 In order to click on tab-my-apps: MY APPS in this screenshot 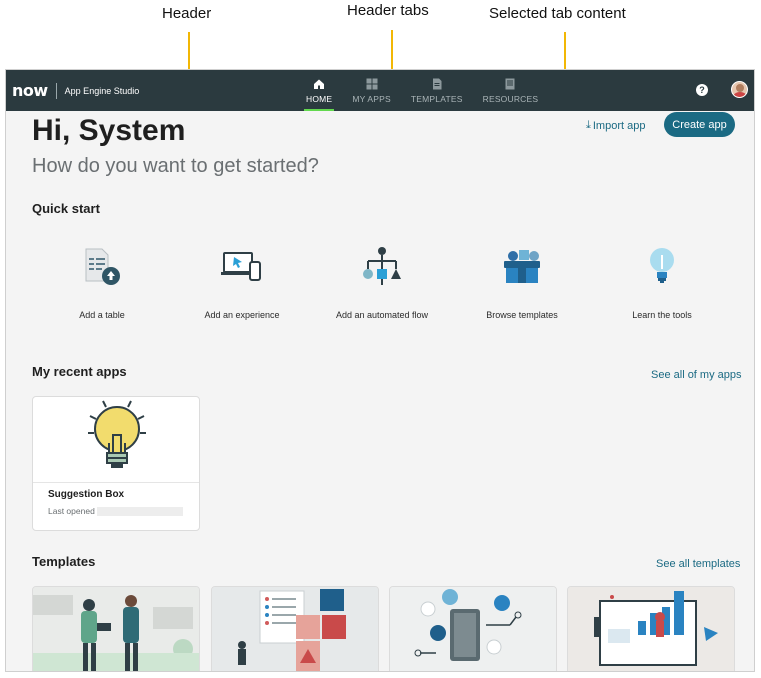, I will do `click(371, 90)`.